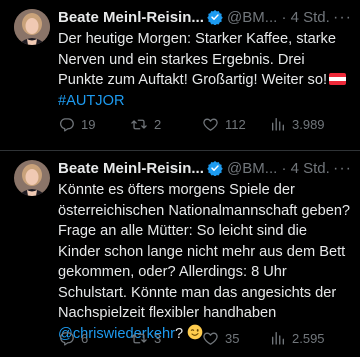 This screenshot has height=357, width=360. Describe the element at coordinates (85, 338) in the screenshot. I see `reply-count: 6` at that location.